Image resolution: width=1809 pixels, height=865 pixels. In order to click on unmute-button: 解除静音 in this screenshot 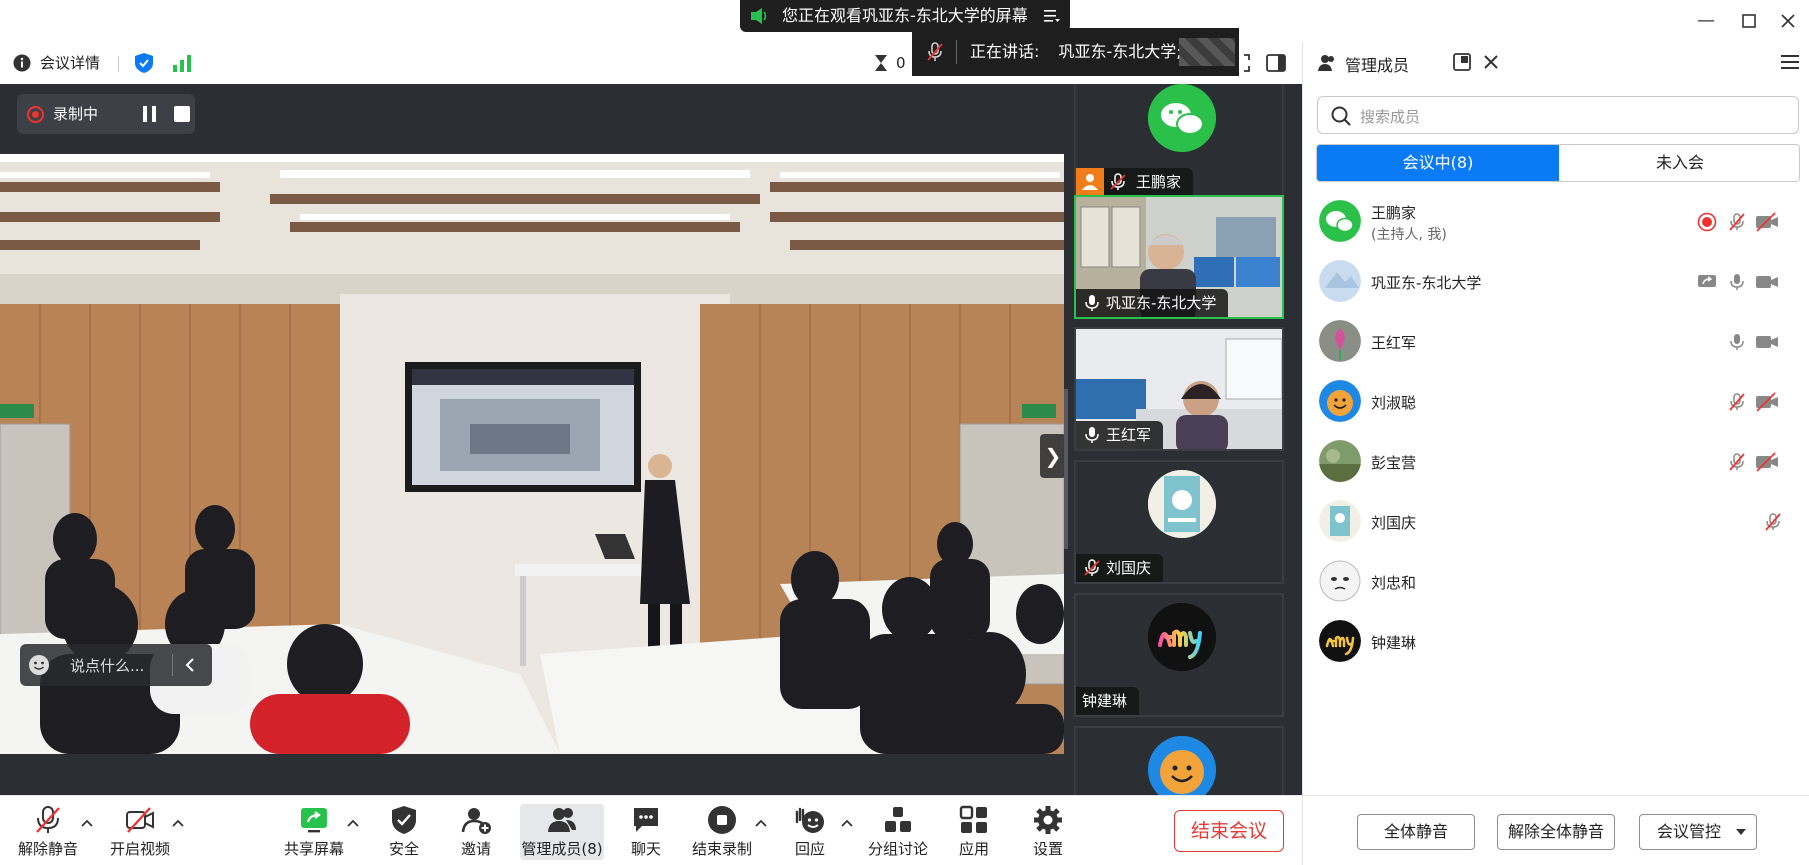, I will do `click(48, 832)`.